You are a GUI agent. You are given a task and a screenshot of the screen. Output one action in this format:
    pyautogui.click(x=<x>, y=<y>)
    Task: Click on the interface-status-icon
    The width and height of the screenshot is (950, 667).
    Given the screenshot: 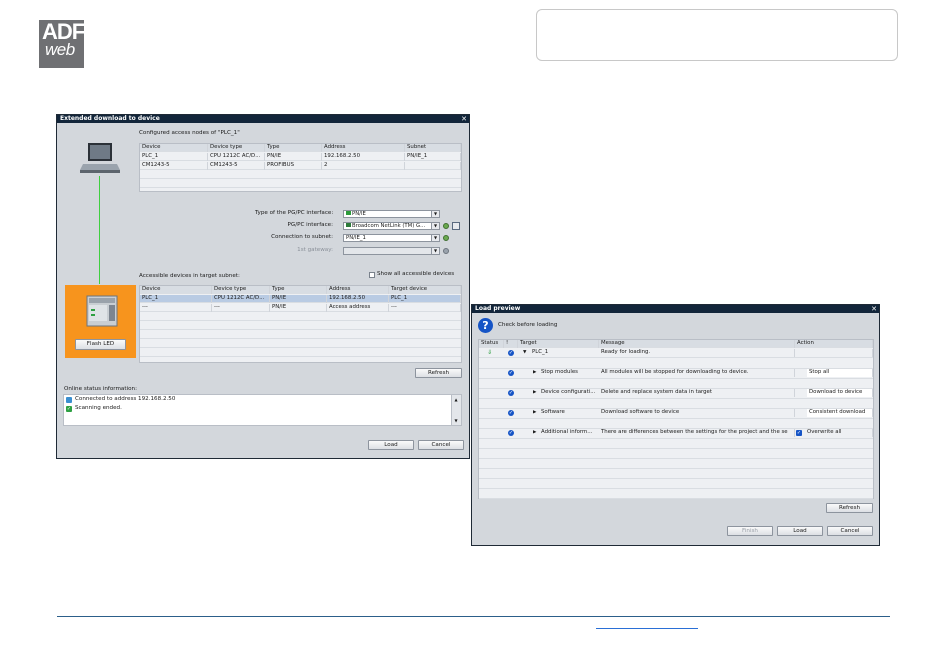 What is the action you would take?
    pyautogui.click(x=446, y=226)
    